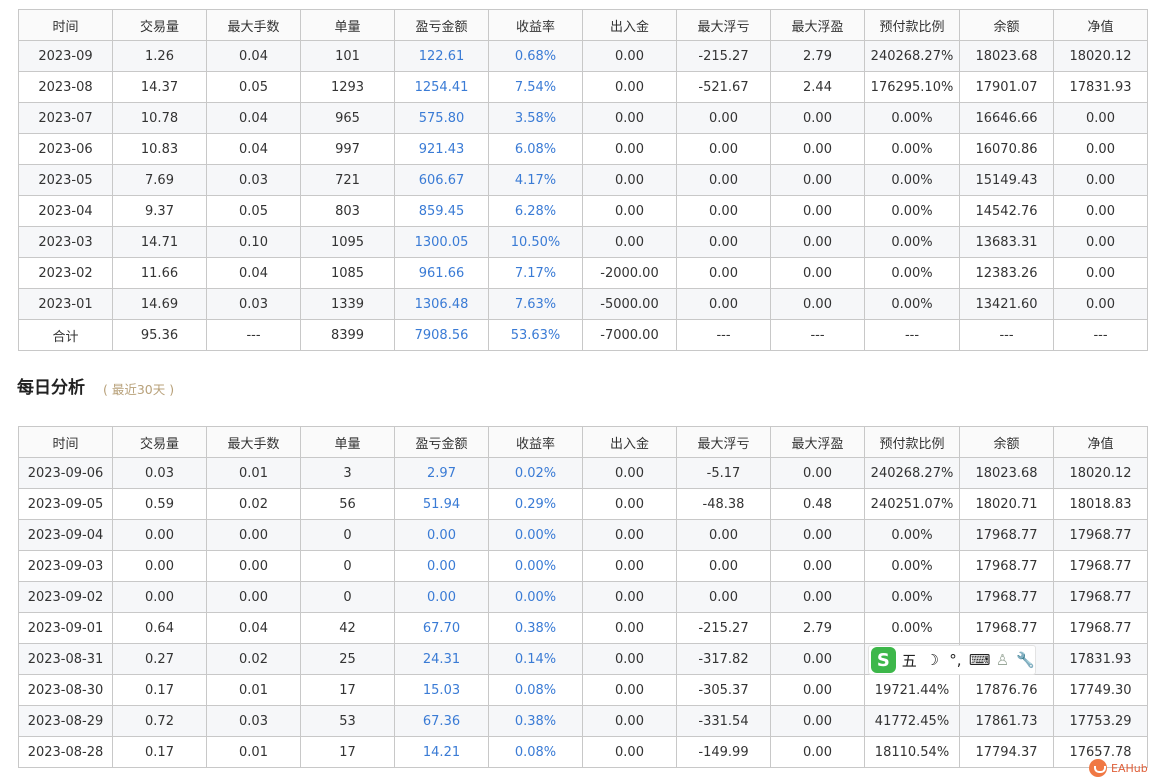 The width and height of the screenshot is (1162, 783). I want to click on cell-max-lots: 0.01, so click(253, 473).